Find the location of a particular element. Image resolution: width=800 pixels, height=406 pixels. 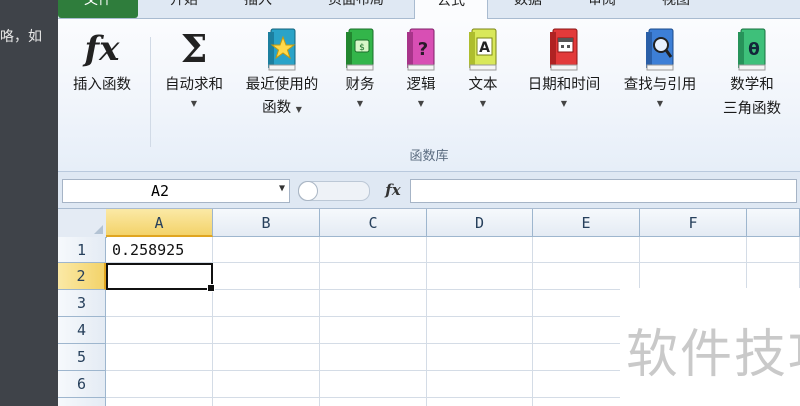

cell-a1: 0.258925 is located at coordinates (159, 250).